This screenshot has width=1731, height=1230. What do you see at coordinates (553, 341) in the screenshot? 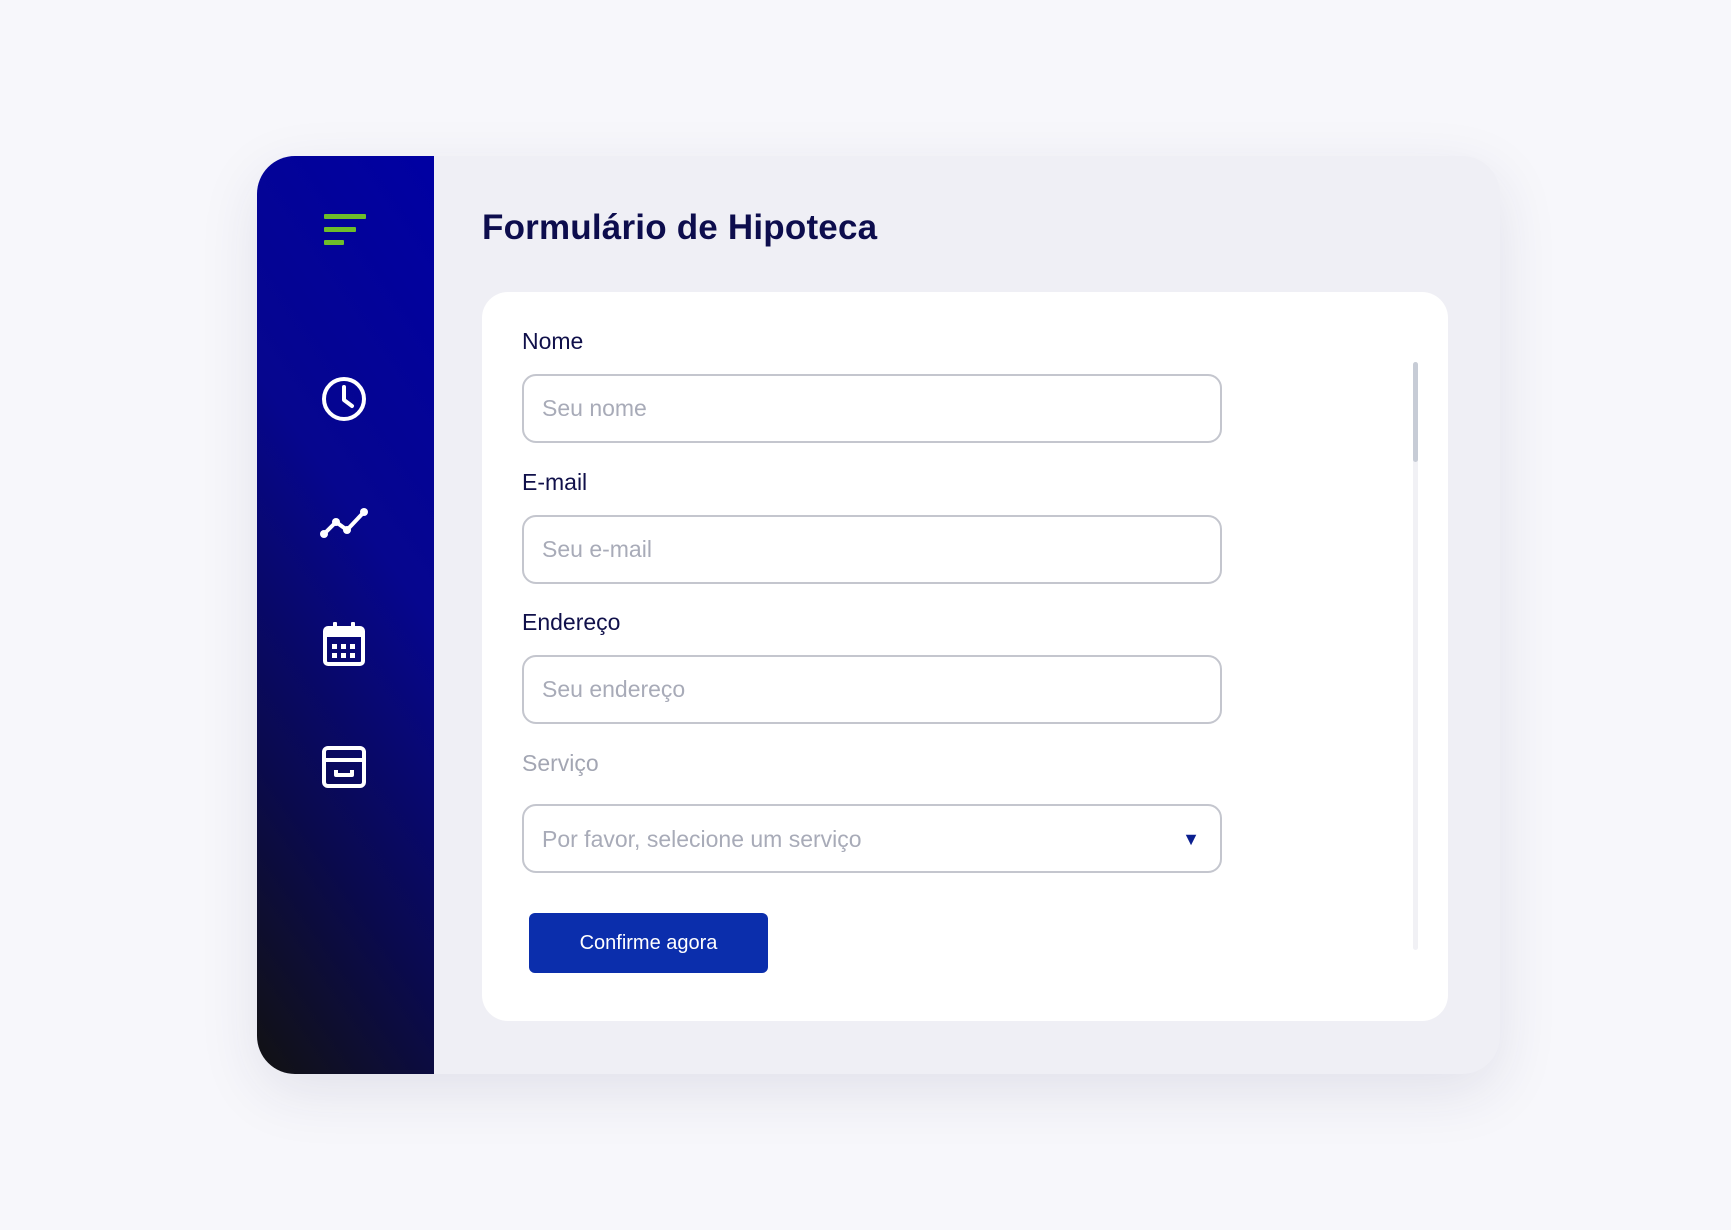
I see `name-label: Nome` at bounding box center [553, 341].